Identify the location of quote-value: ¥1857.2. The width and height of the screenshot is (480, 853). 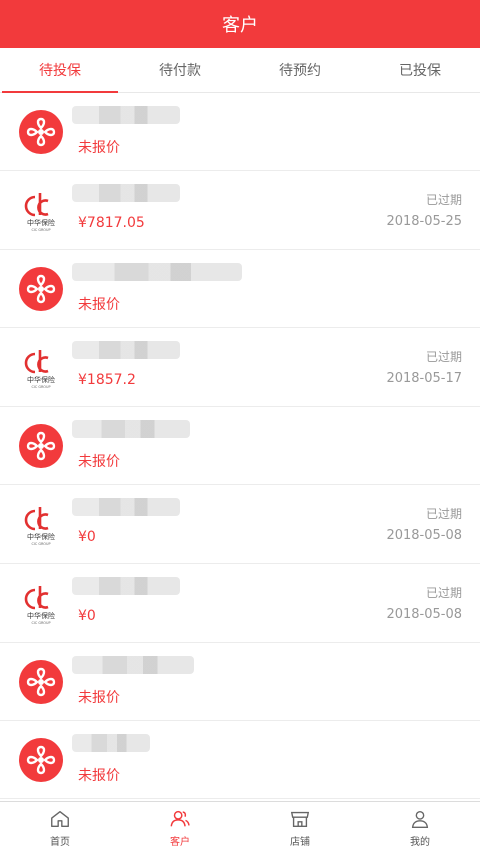
(107, 380).